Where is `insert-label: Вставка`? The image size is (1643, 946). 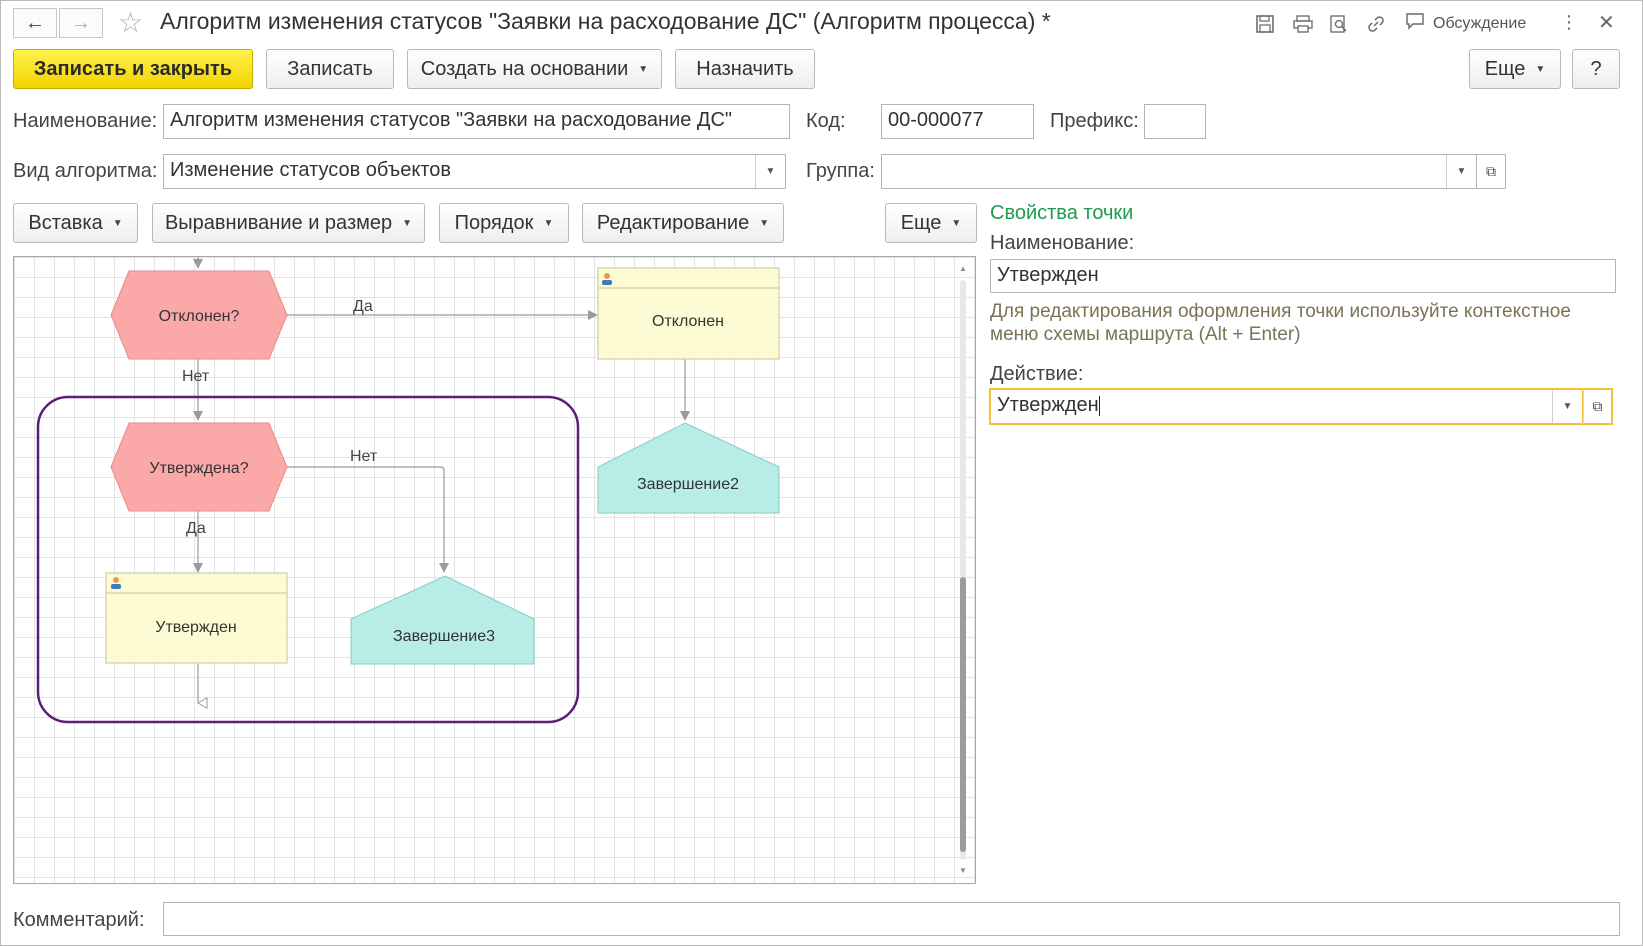 insert-label: Вставка is located at coordinates (65, 222).